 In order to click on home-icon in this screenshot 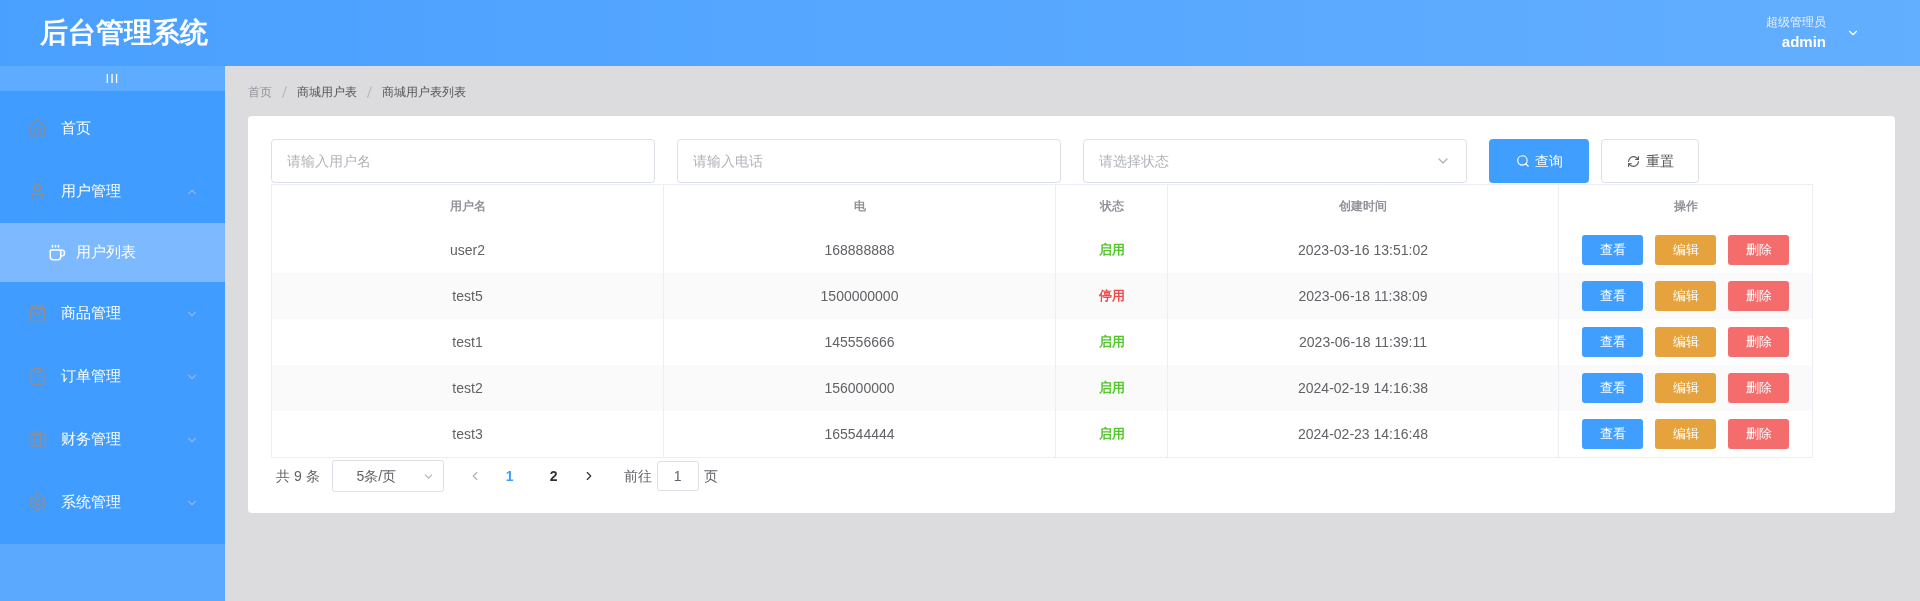, I will do `click(37, 128)`.